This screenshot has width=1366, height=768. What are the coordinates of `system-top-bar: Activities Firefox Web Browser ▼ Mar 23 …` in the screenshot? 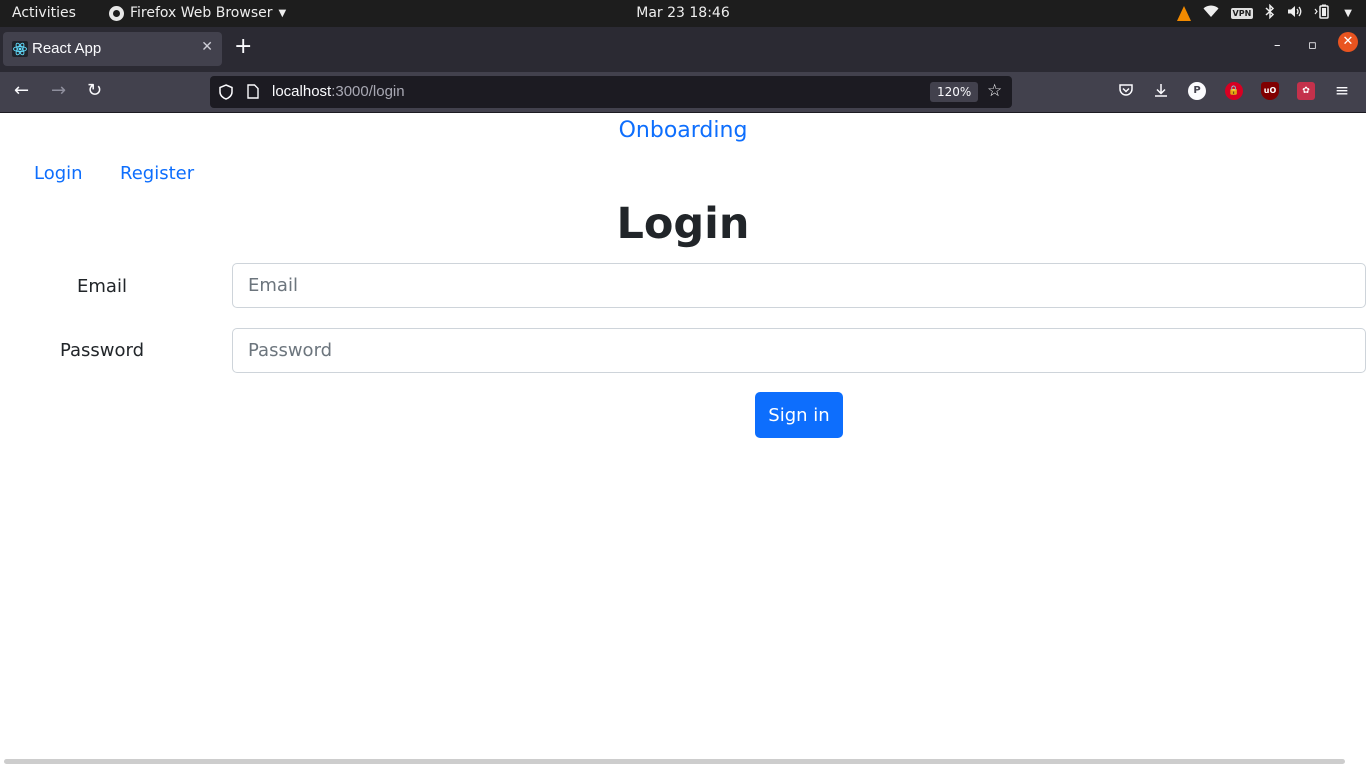 It's located at (683, 13).